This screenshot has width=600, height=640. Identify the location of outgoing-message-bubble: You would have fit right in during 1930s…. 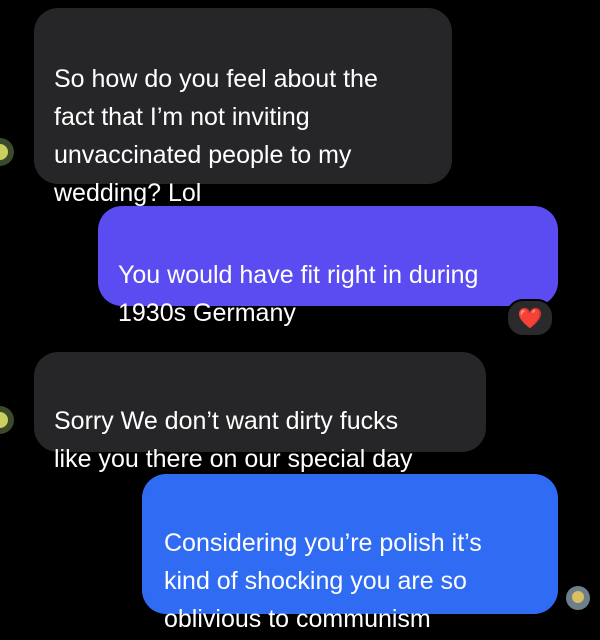
(328, 266).